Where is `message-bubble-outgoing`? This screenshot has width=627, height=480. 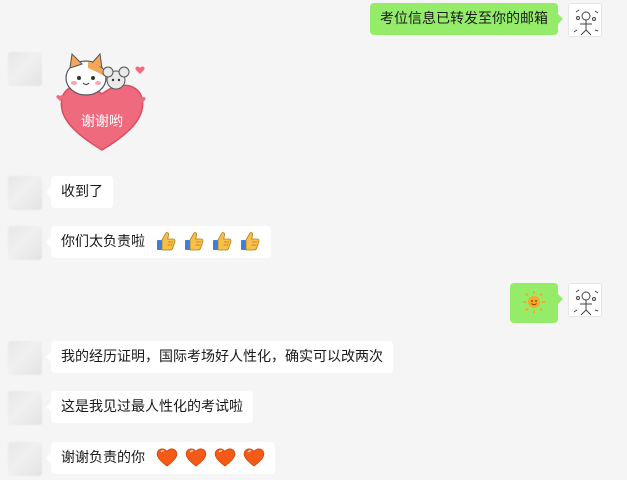 message-bubble-outgoing is located at coordinates (536, 303).